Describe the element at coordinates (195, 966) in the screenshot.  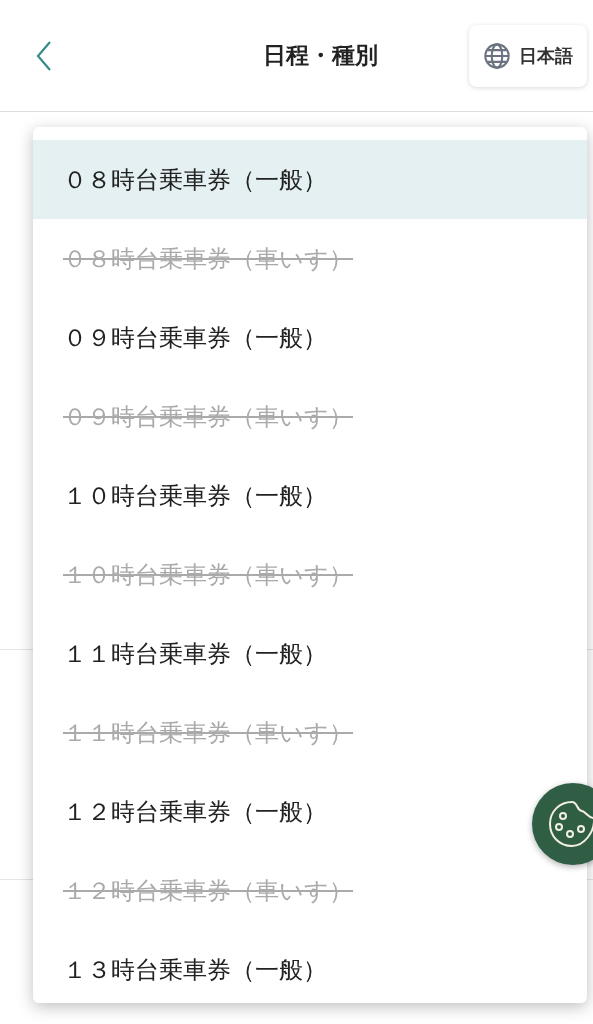
I see `dropdown-option: １３時台乗車券（一般）` at that location.